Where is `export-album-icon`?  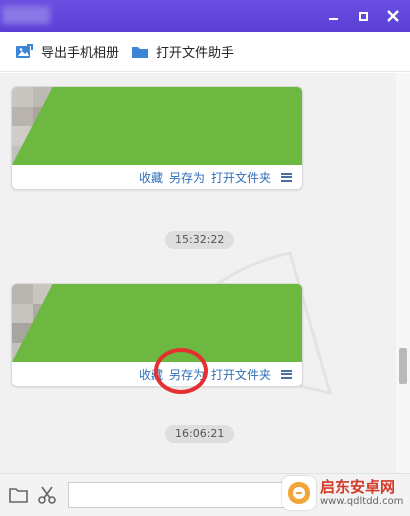 export-album-icon is located at coordinates (24, 50).